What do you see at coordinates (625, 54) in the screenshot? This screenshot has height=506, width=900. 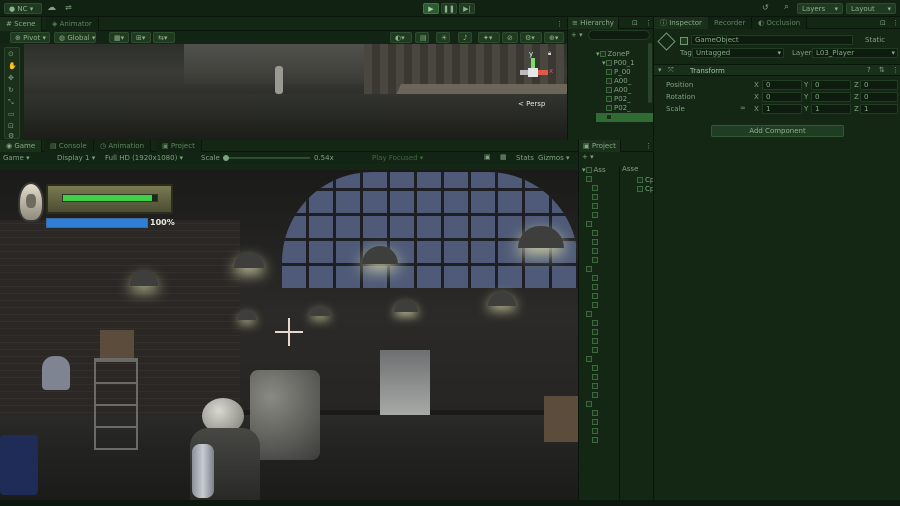 I see `hierarchy-item: ▾ ZoneP` at bounding box center [625, 54].